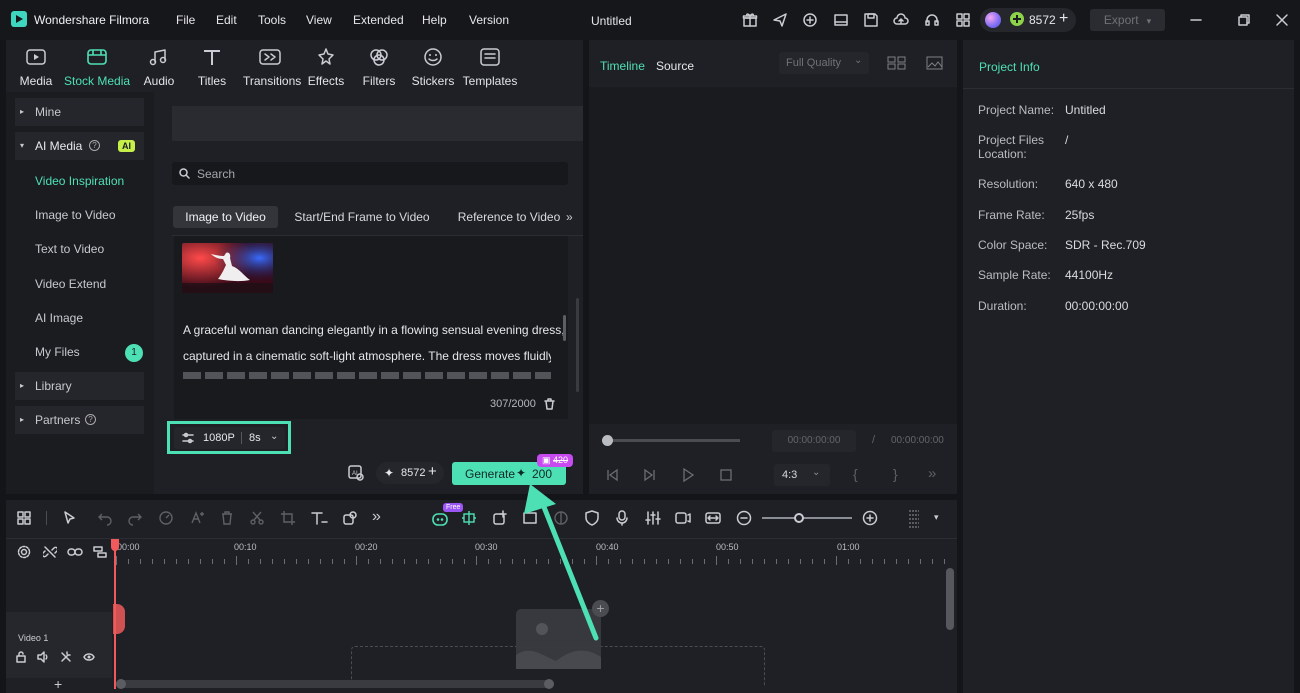  What do you see at coordinates (773, 255) in the screenshot?
I see `preview-canvas` at bounding box center [773, 255].